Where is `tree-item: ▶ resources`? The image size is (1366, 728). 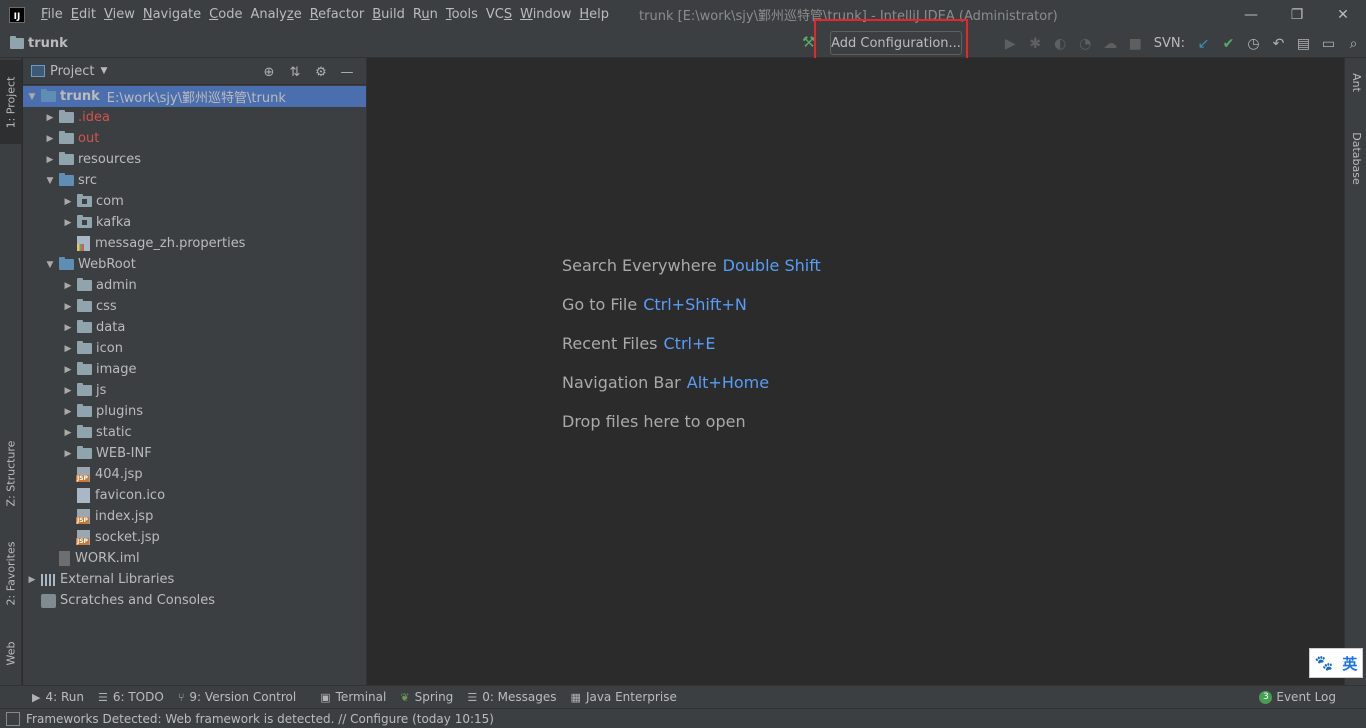
tree-item: ▶ resources is located at coordinates (194, 159).